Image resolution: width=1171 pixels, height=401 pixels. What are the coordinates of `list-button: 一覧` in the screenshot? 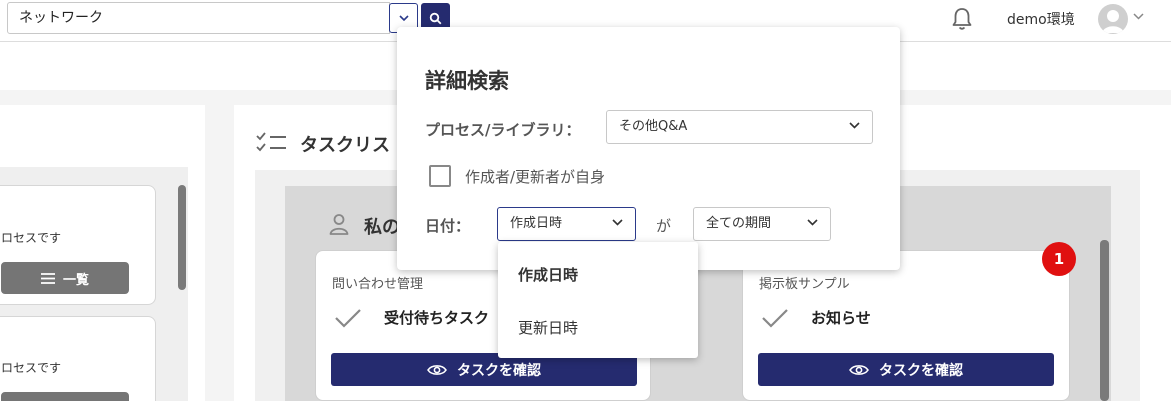 It's located at (65, 278).